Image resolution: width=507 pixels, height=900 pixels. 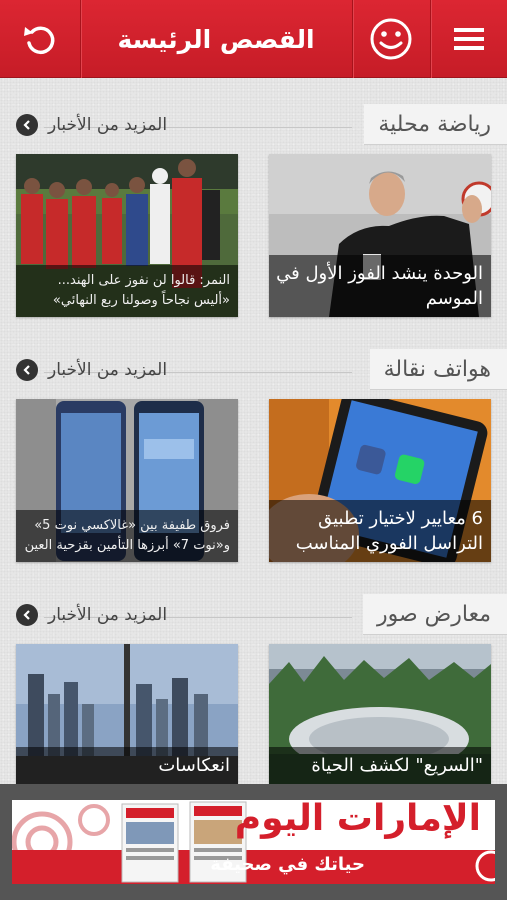 I want to click on ad-slogan: حياتك في صحيفة, so click(x=287, y=864).